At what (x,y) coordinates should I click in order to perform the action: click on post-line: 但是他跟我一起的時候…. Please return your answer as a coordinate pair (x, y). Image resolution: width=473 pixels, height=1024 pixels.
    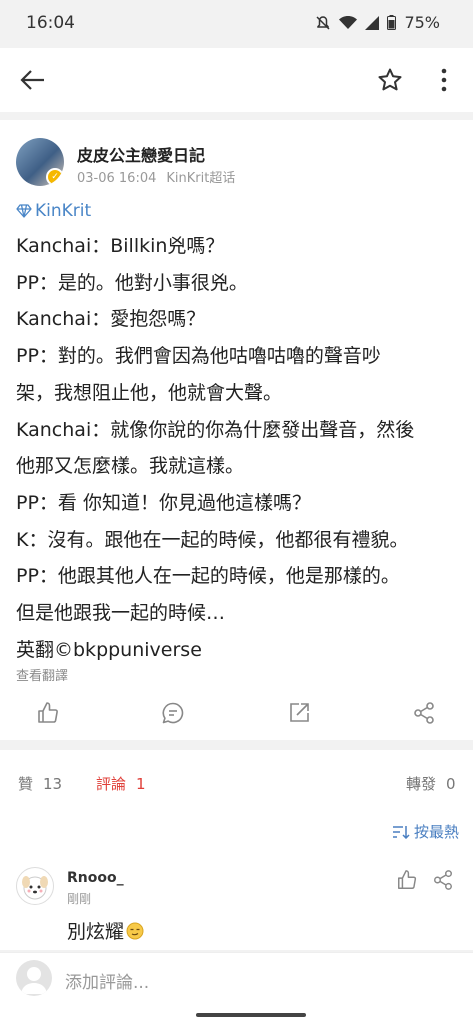
    Looking at the image, I should click on (121, 613).